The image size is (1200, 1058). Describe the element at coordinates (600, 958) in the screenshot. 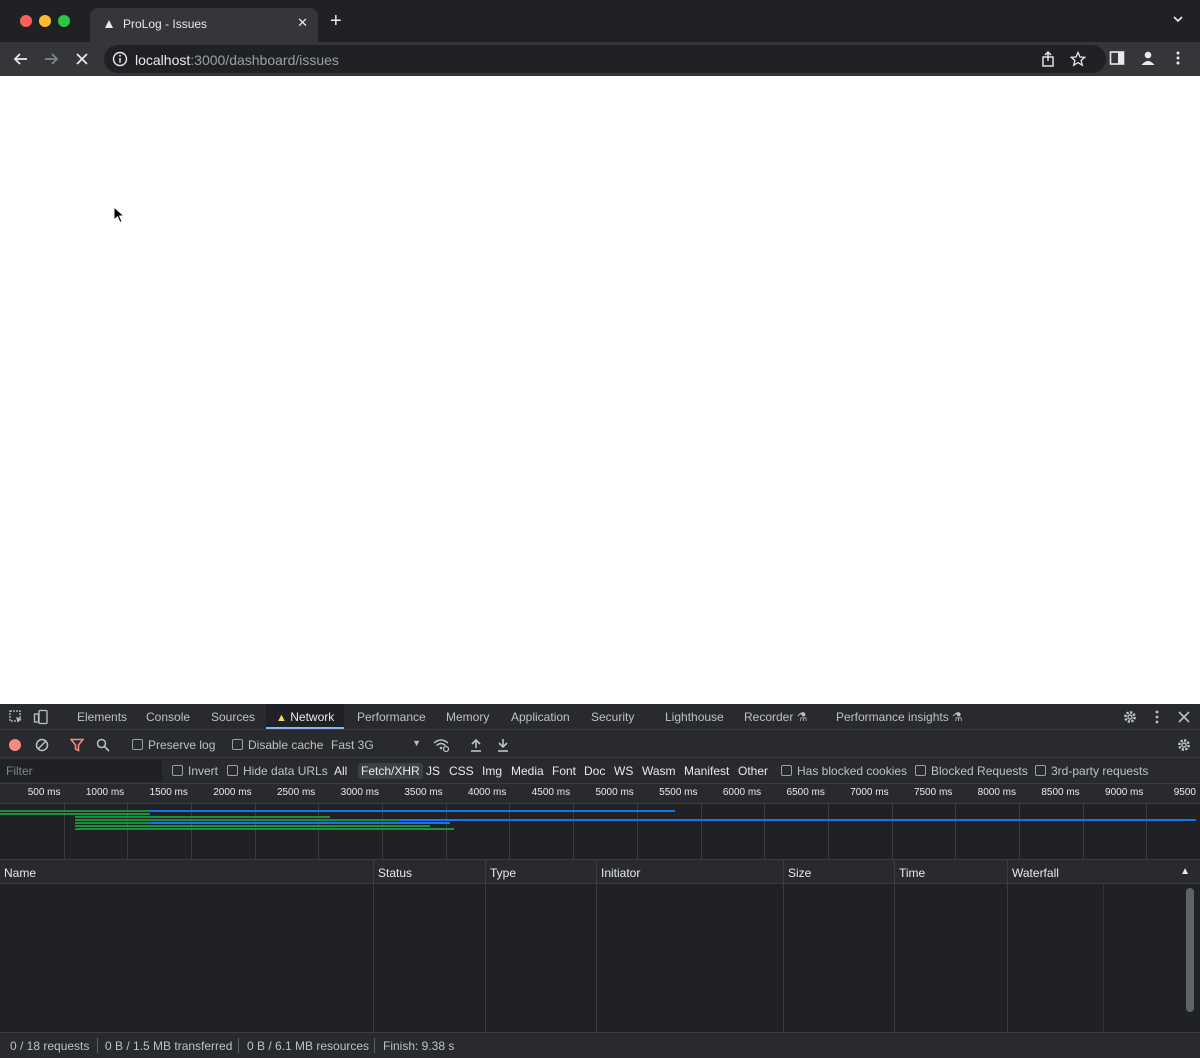

I see `request-table-body` at that location.